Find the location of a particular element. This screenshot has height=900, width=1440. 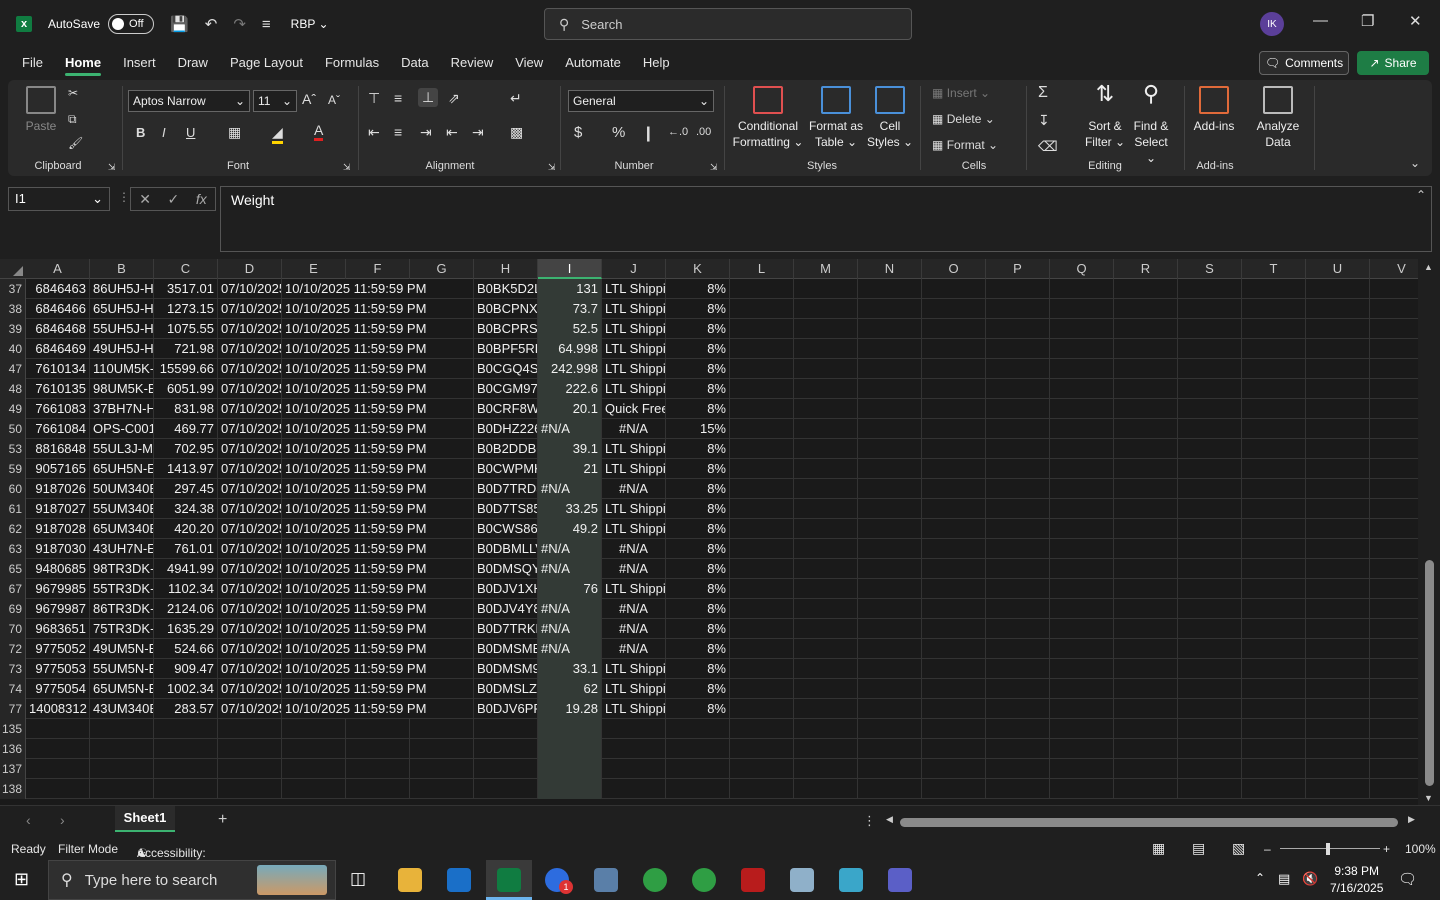

app-icon is located at coordinates (802, 880).